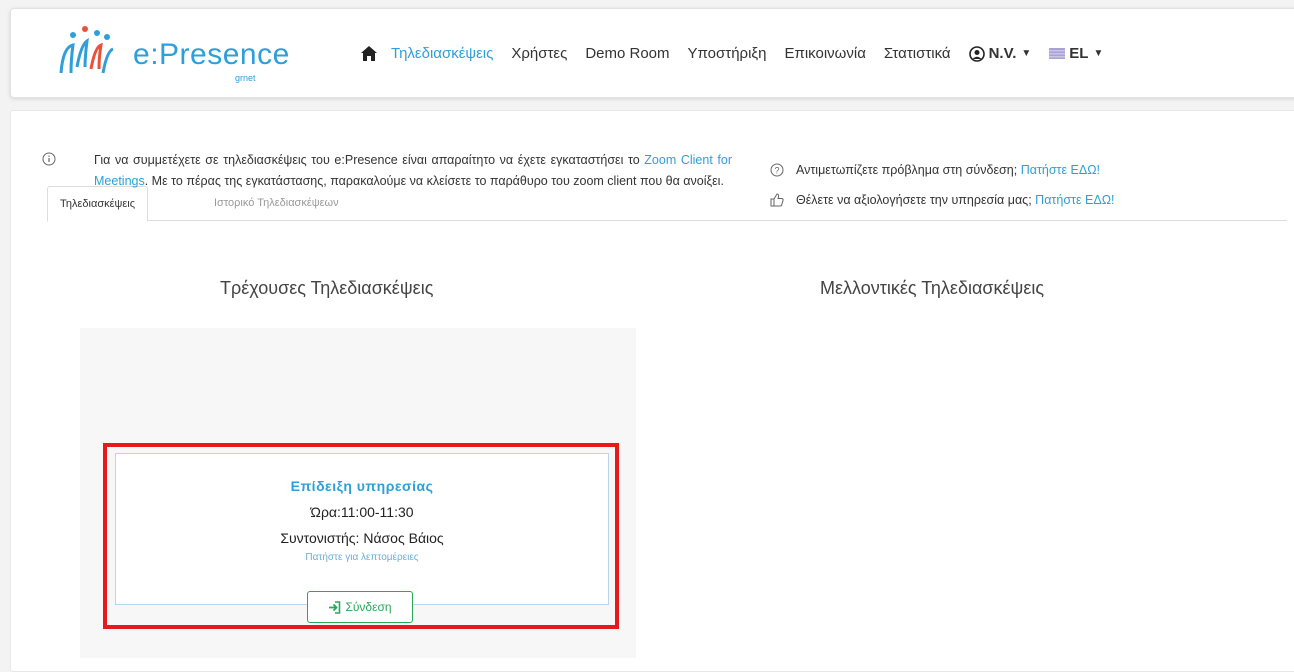 The height and width of the screenshot is (672, 1294). I want to click on question-icon: ?, so click(777, 170).